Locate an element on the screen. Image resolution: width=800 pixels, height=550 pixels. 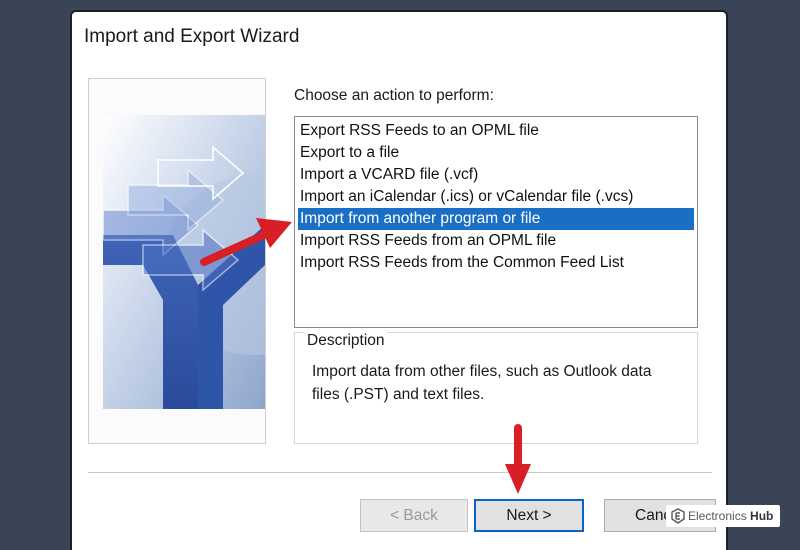
back-button: < Back is located at coordinates (414, 515).